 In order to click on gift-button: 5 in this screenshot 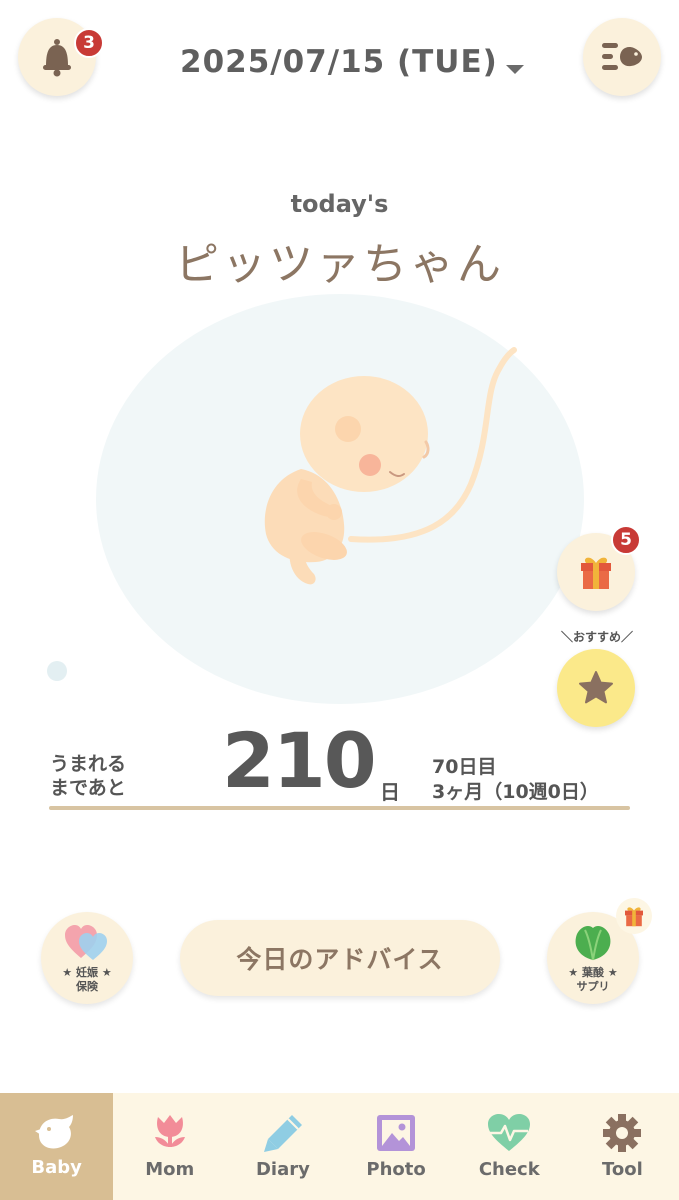, I will do `click(599, 568)`.